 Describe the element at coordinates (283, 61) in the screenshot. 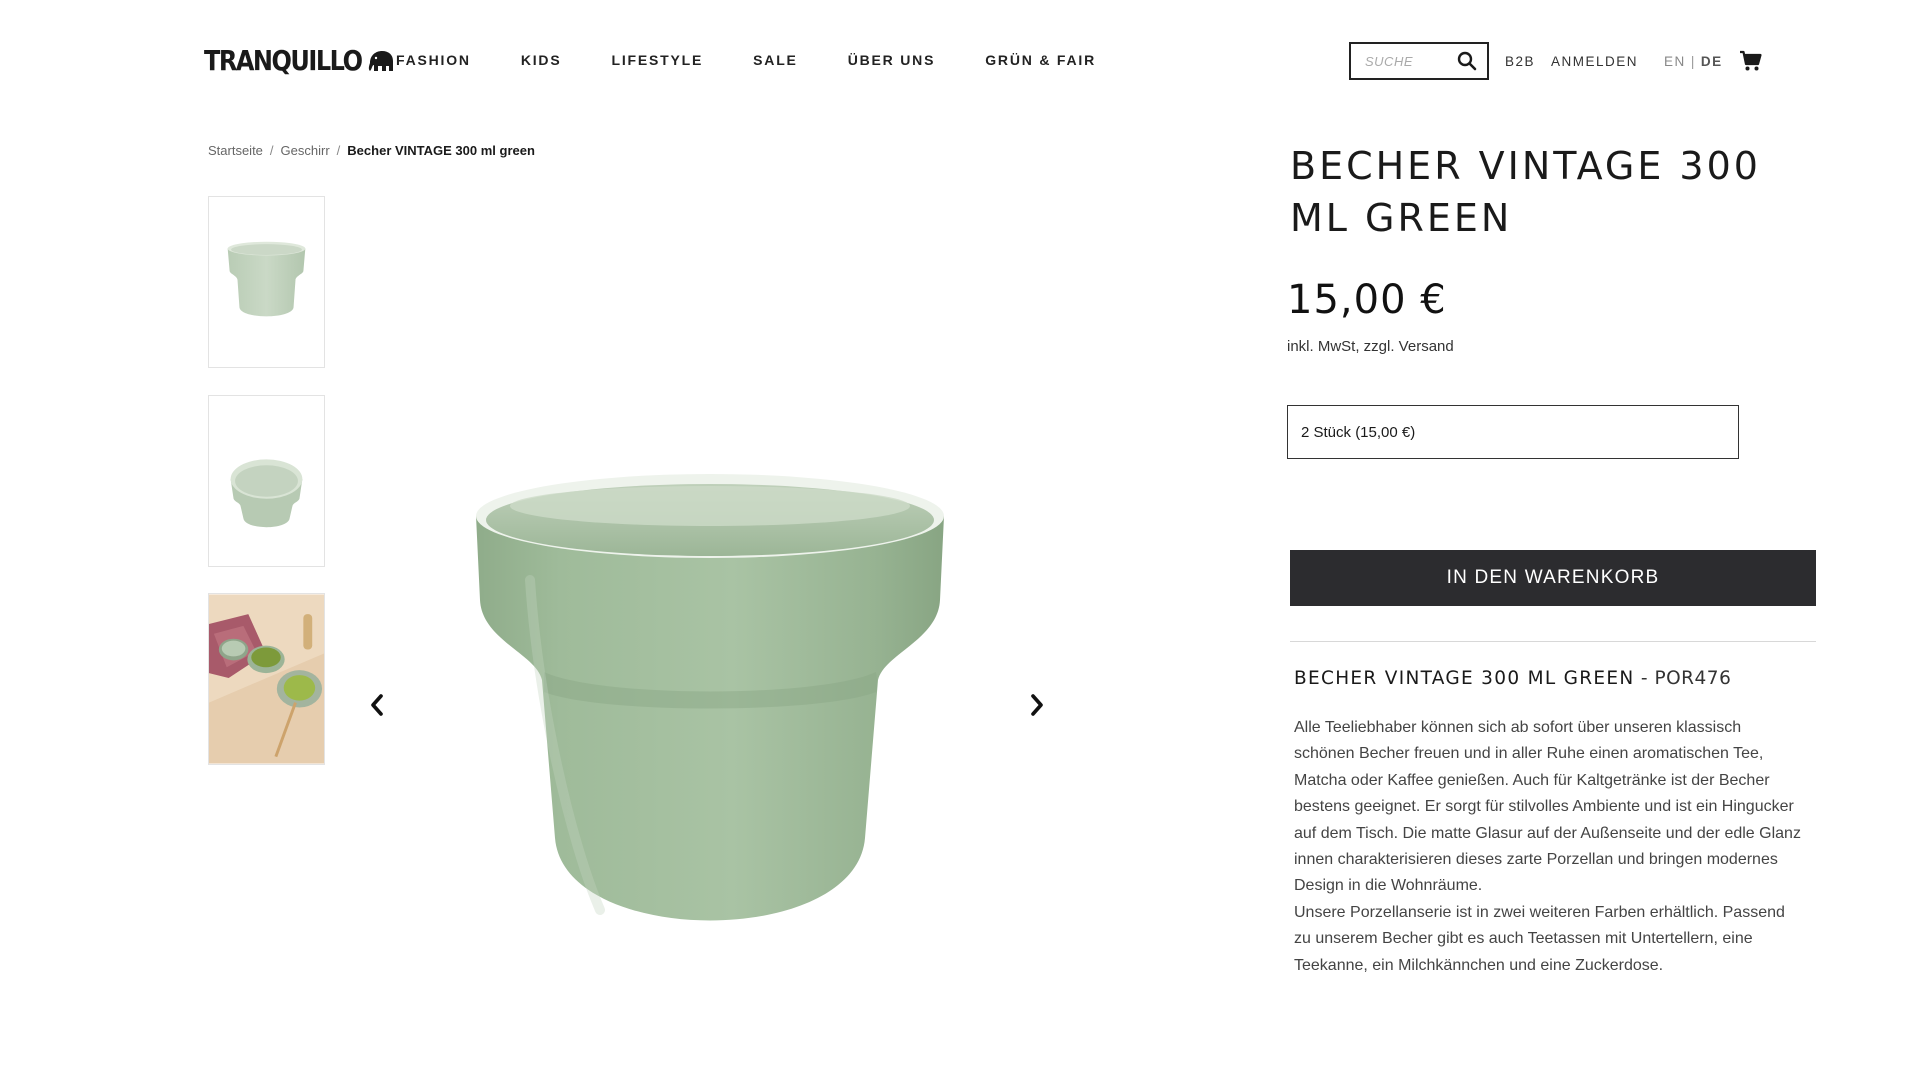

I see `logo-text: TRANQUILLO` at that location.